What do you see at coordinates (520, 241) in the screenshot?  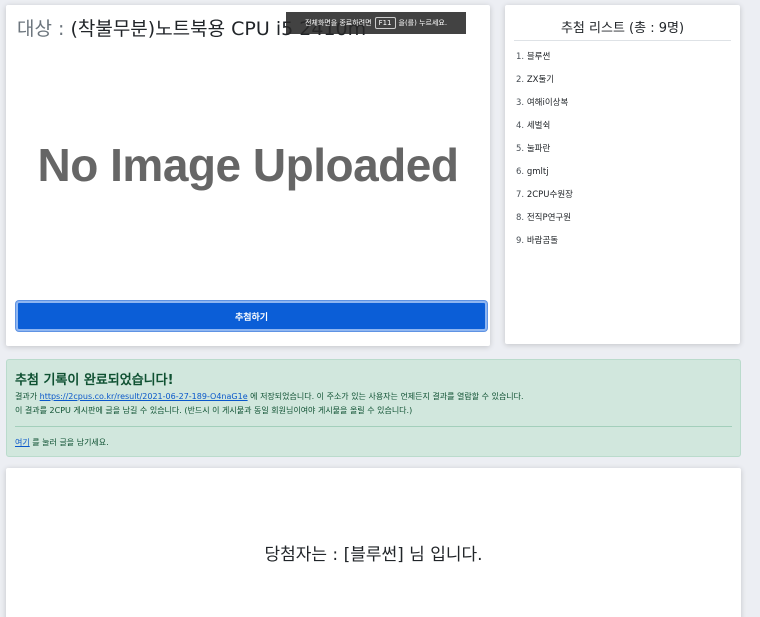 I see `list-item-number: 9.` at bounding box center [520, 241].